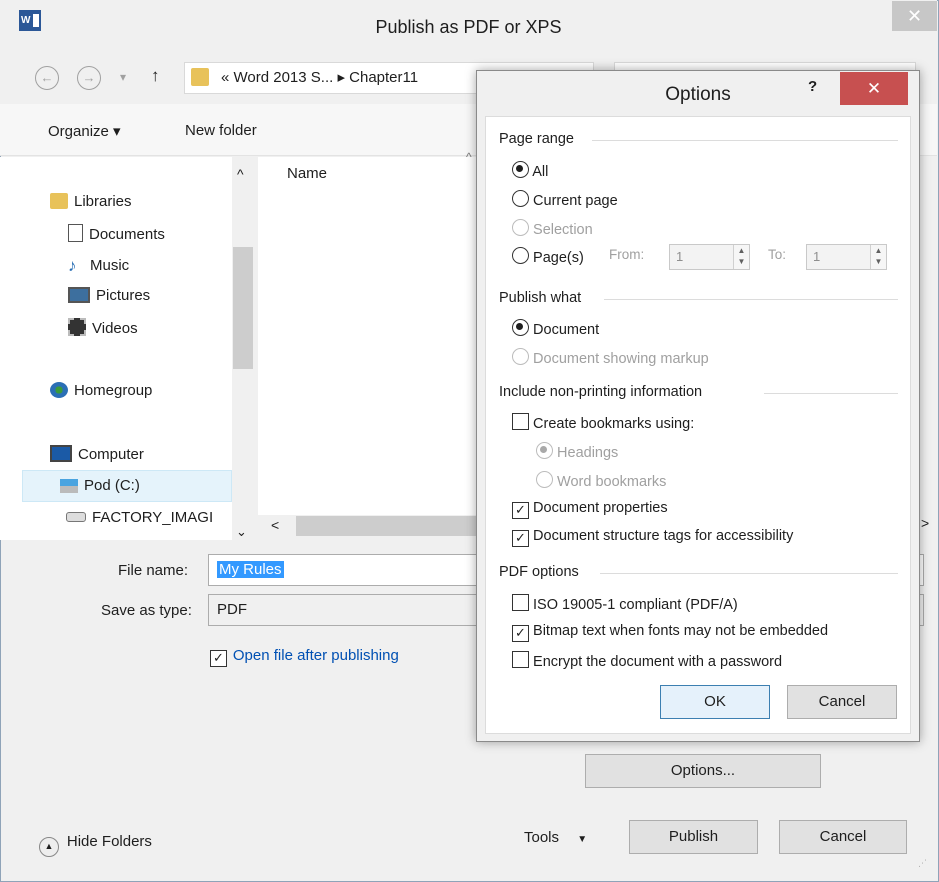 Image resolution: width=939 pixels, height=882 pixels. What do you see at coordinates (536, 139) in the screenshot?
I see `page-range-heading: Page range` at bounding box center [536, 139].